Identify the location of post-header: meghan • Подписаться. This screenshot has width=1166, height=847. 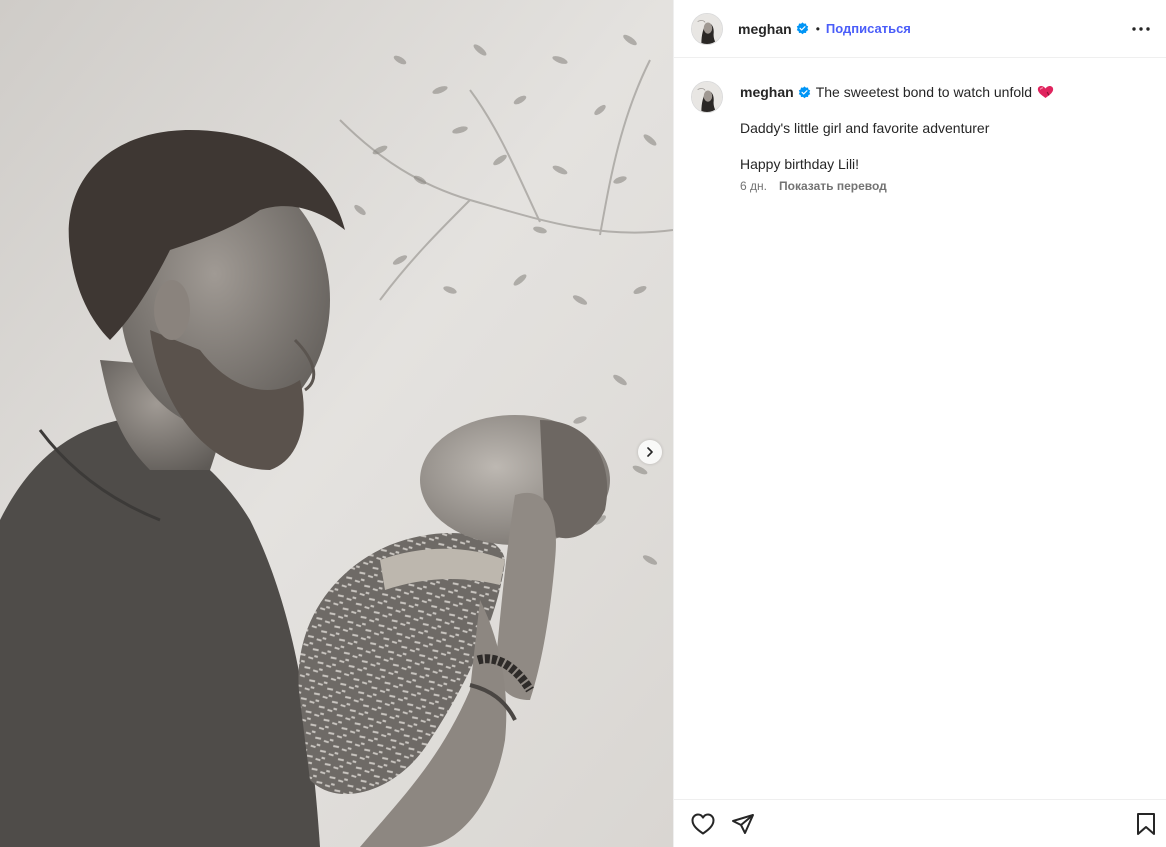
(920, 29).